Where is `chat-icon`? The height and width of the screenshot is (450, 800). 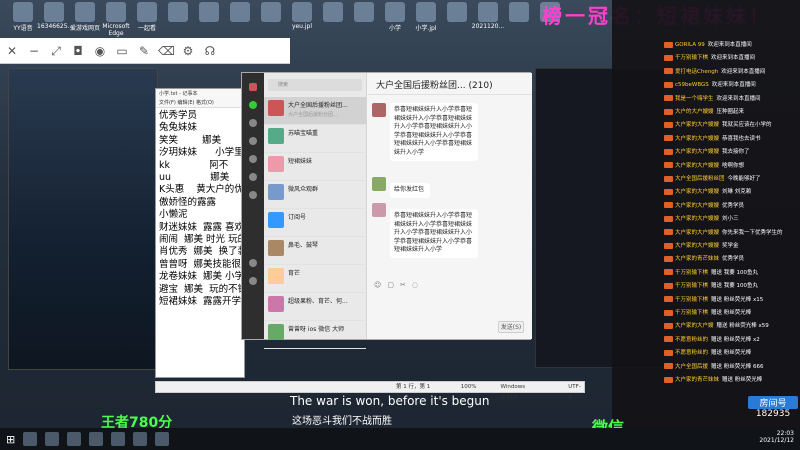 chat-icon is located at coordinates (253, 105).